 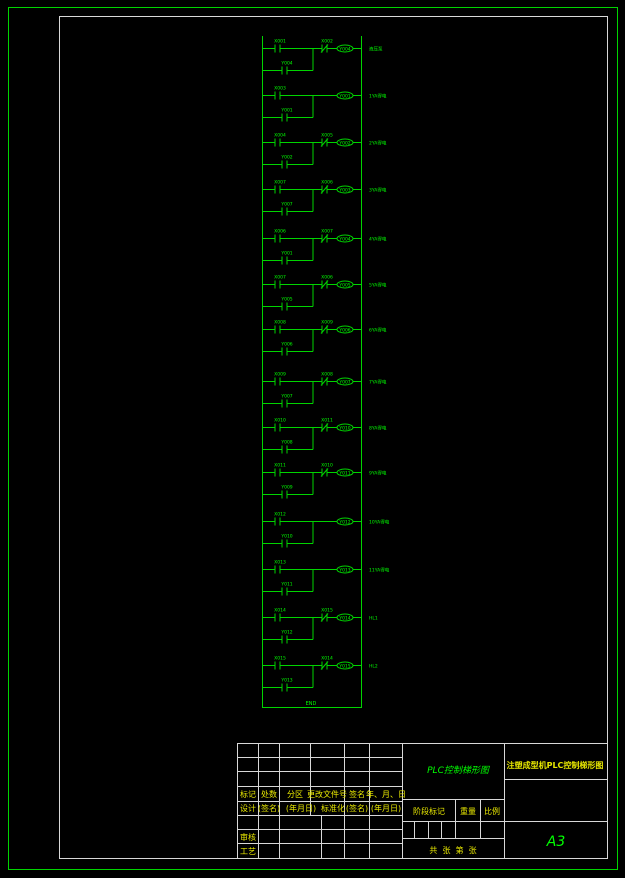 What do you see at coordinates (378, 190) in the screenshot?
I see `rung-label: 3YA得电` at bounding box center [378, 190].